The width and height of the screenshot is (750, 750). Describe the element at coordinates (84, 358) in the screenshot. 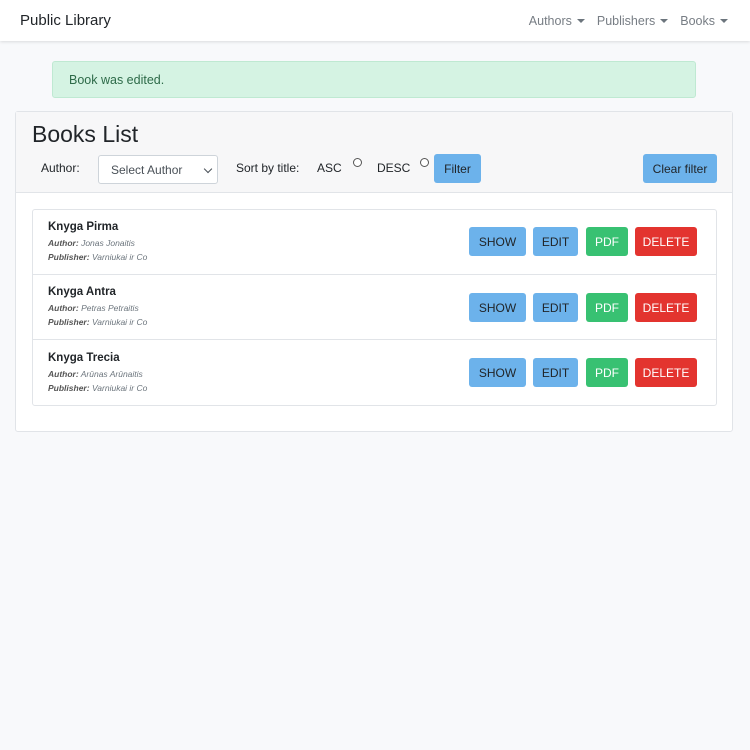

I see `book-title: Knyga Trecia` at that location.